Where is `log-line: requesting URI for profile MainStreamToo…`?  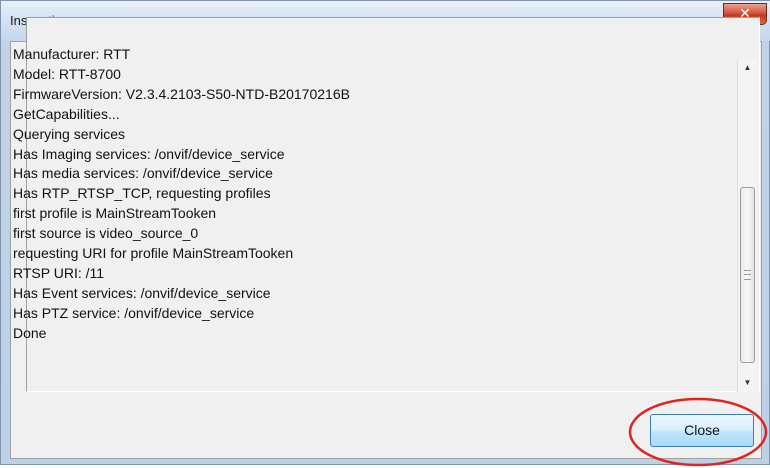
log-line: requesting URI for profile MainStreamToo… is located at coordinates (153, 253).